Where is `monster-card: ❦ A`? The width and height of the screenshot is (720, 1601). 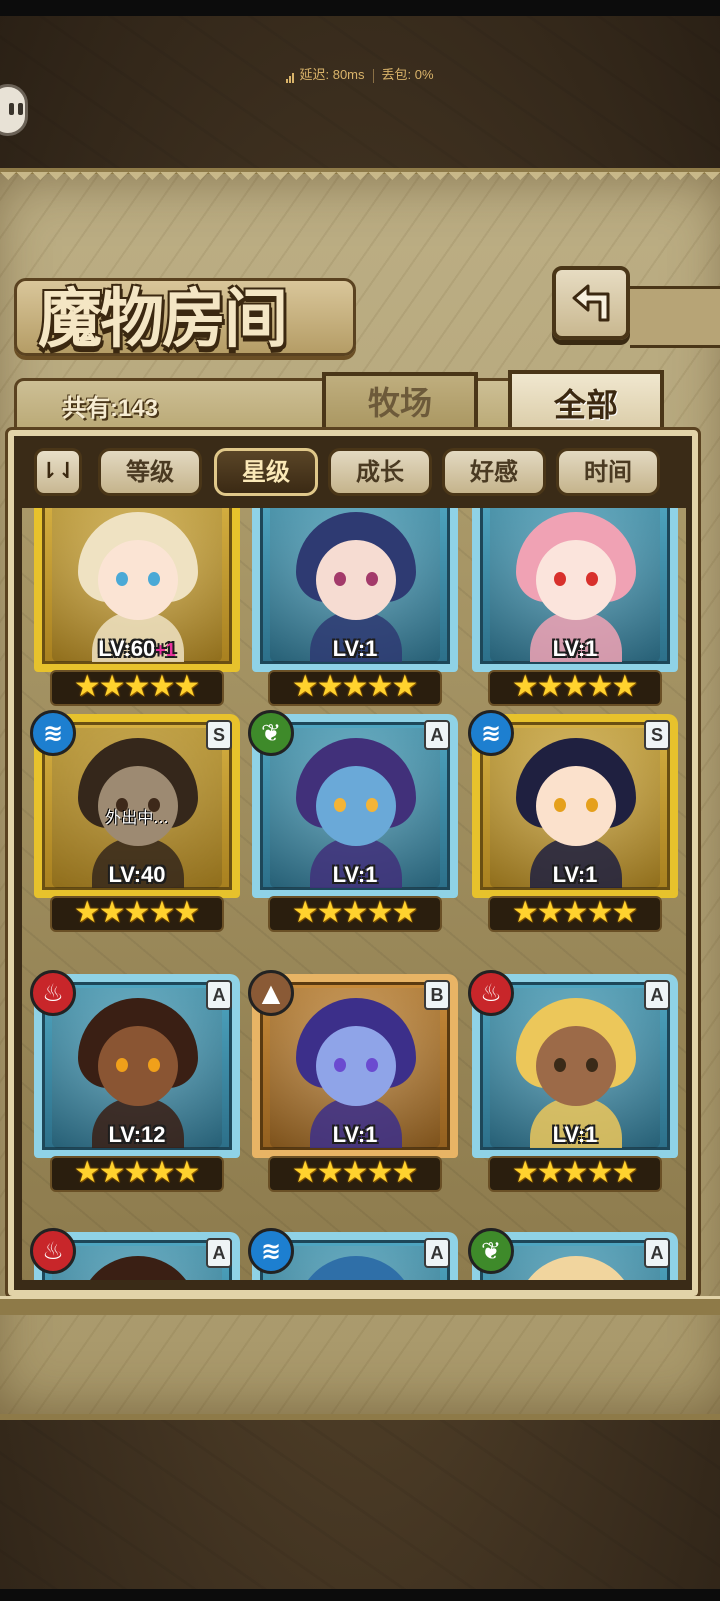
monster-card: ❦ A is located at coordinates (573, 1254).